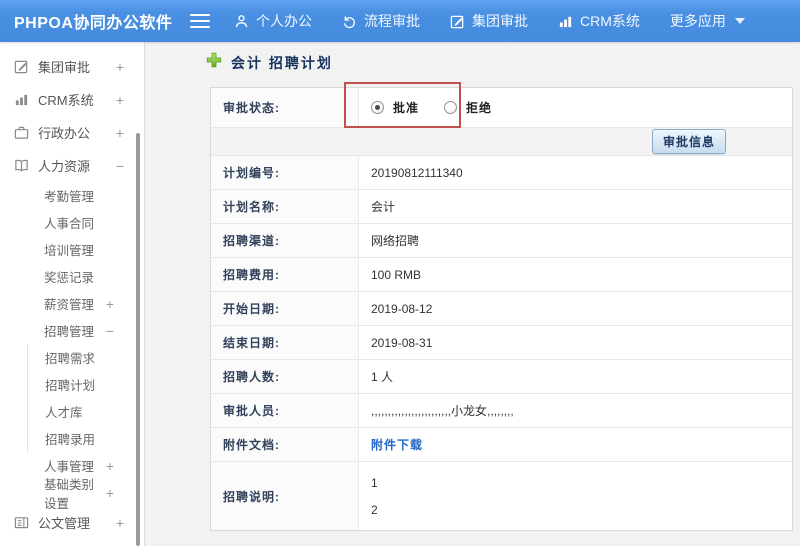  I want to click on hamburger-menu-icon, so click(200, 21).